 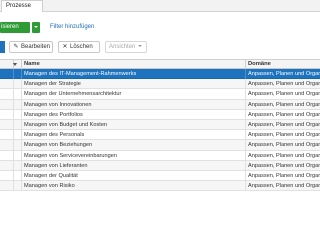 What do you see at coordinates (160, 6) in the screenshot?
I see `top-tab-bar: Prozesse` at bounding box center [160, 6].